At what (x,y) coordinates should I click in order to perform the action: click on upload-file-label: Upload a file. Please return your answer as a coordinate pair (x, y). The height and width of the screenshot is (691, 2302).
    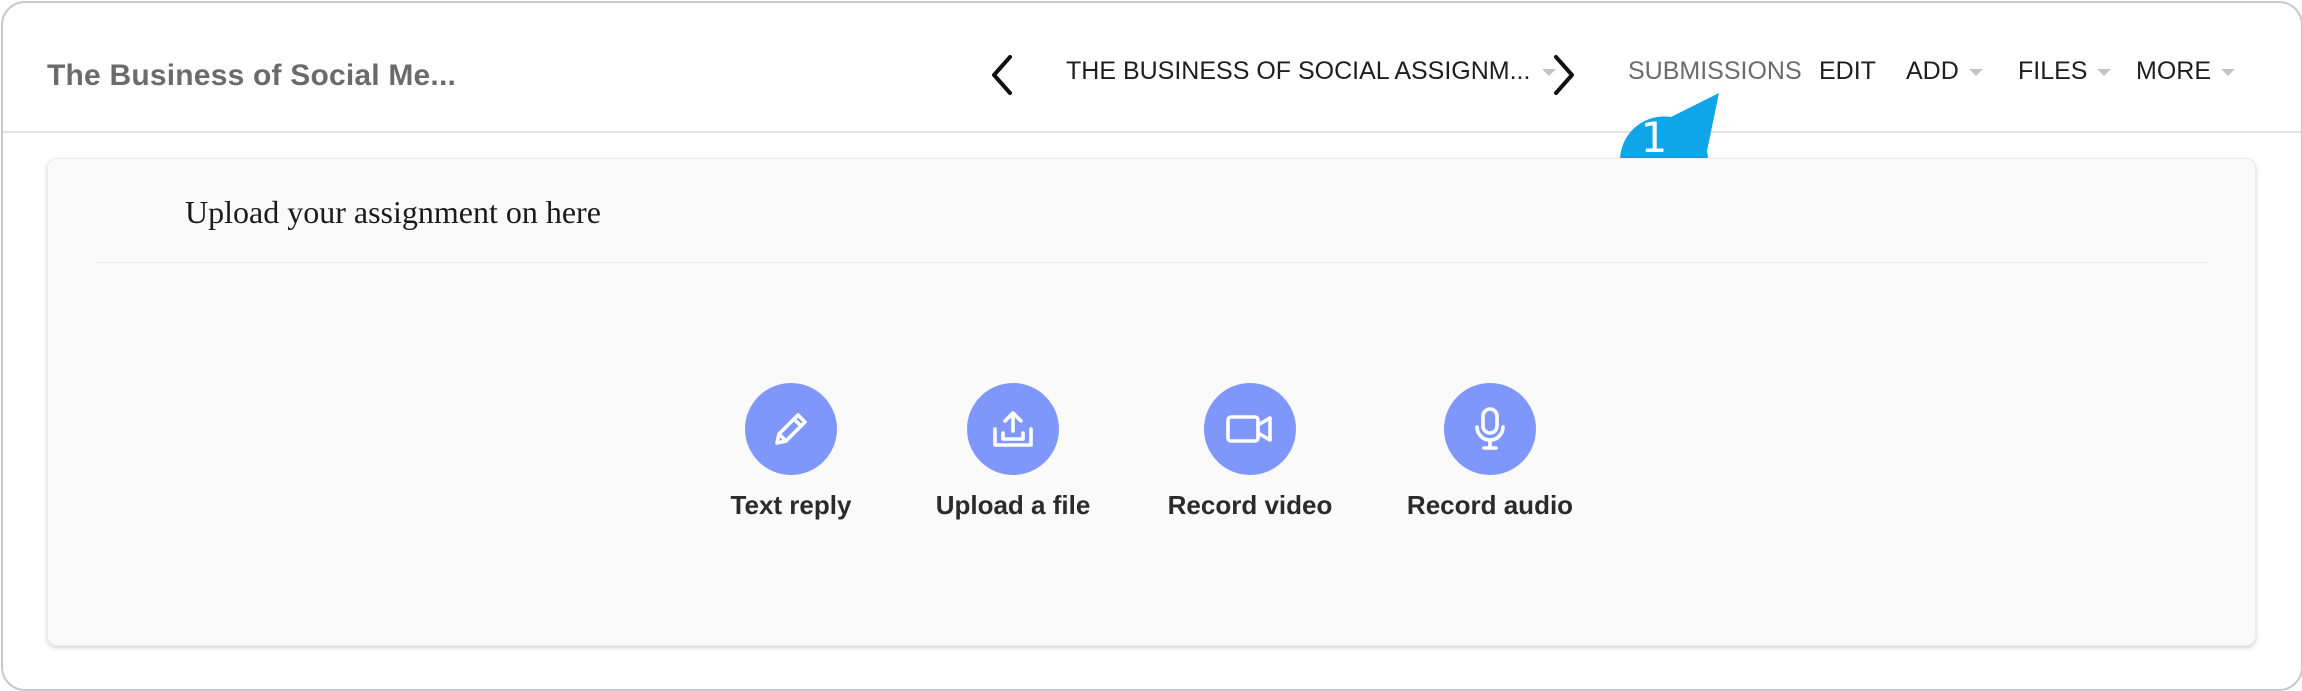
    Looking at the image, I should click on (1013, 505).